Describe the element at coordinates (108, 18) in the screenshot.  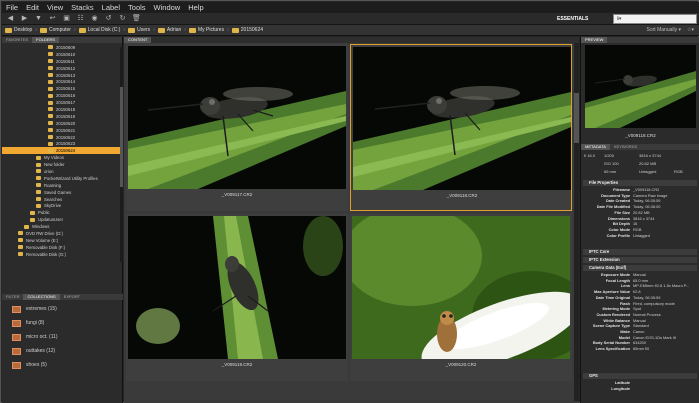
I see `rotate-left-icon: ↺` at that location.